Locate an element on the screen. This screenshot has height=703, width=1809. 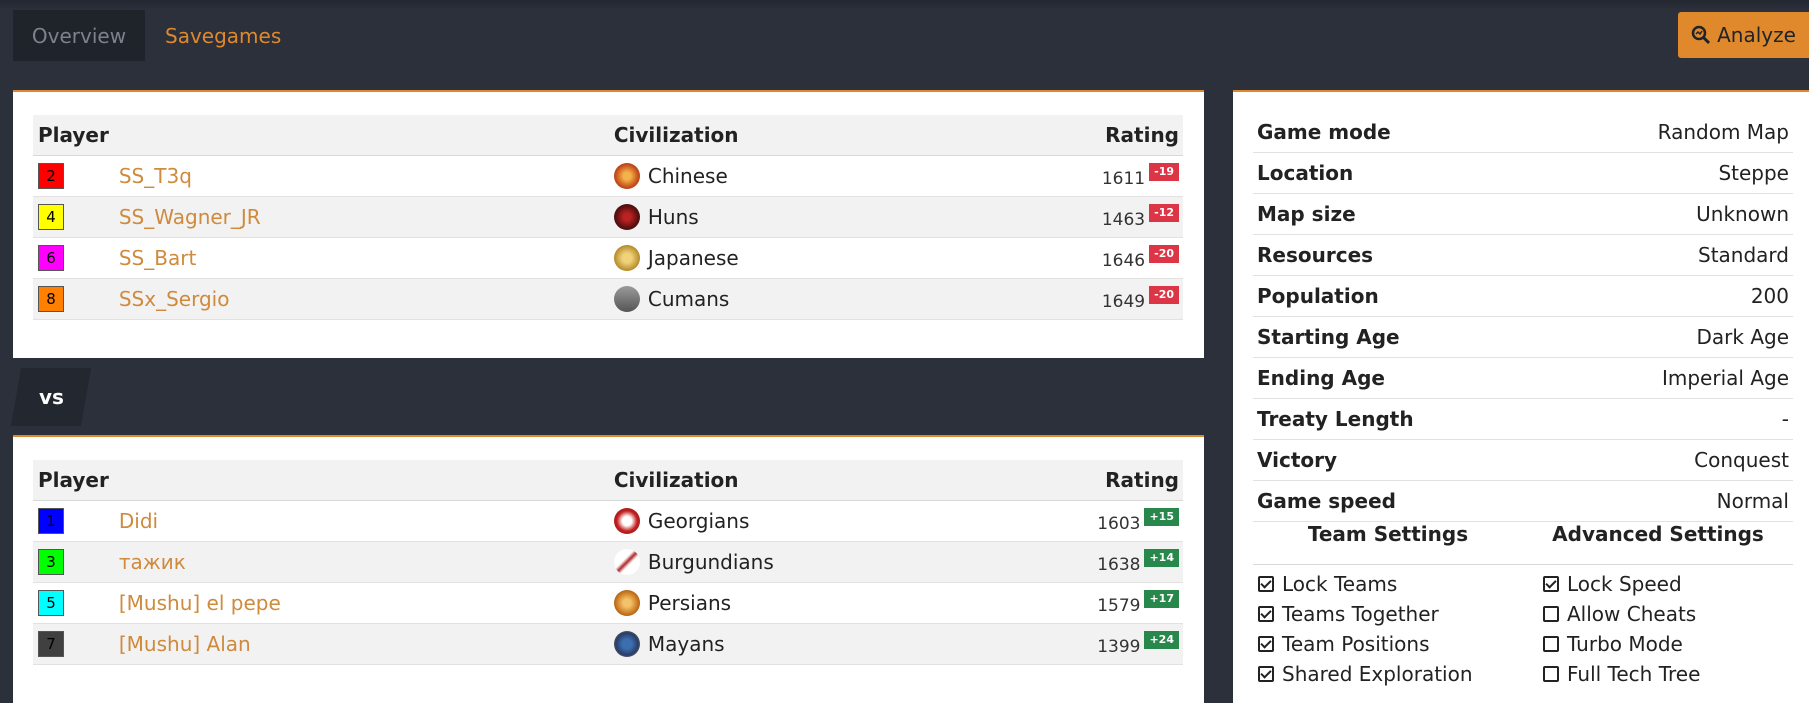
player-name-link: [Mushu] Alan is located at coordinates (185, 644).